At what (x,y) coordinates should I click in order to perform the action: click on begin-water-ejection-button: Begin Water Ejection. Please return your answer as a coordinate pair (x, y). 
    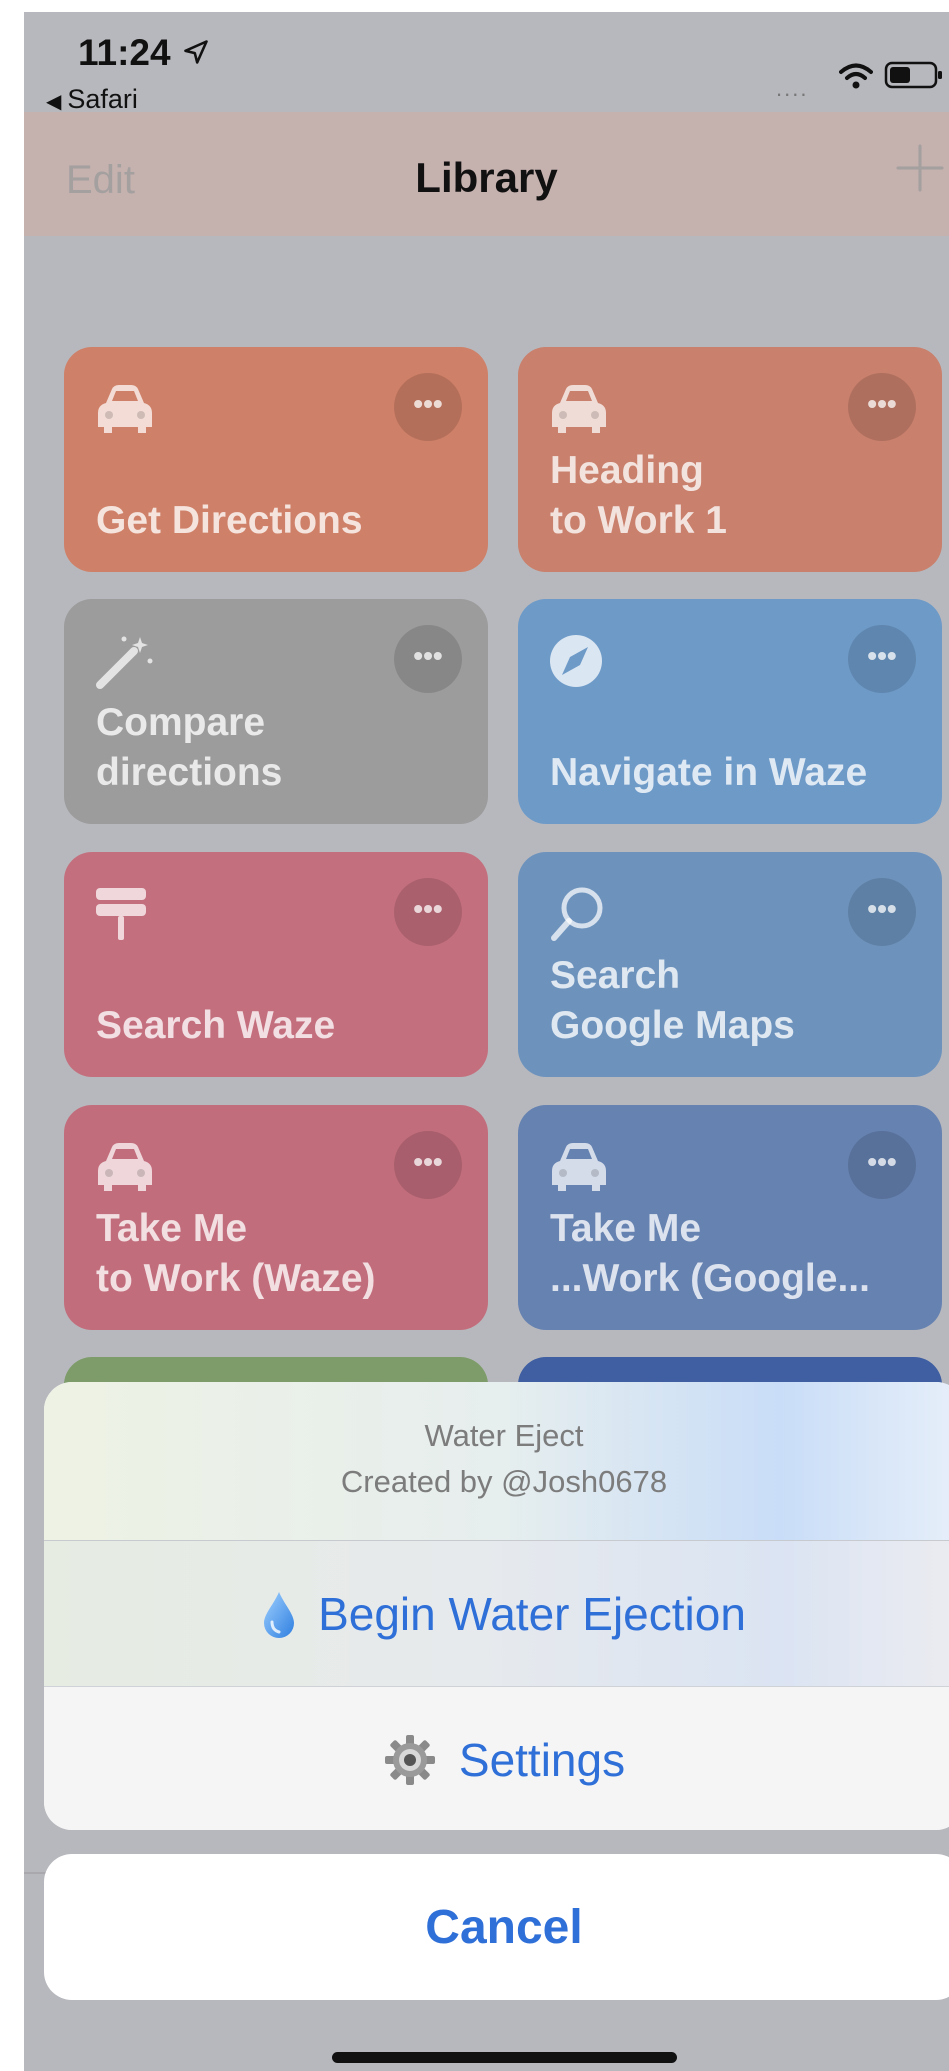
    Looking at the image, I should click on (496, 1614).